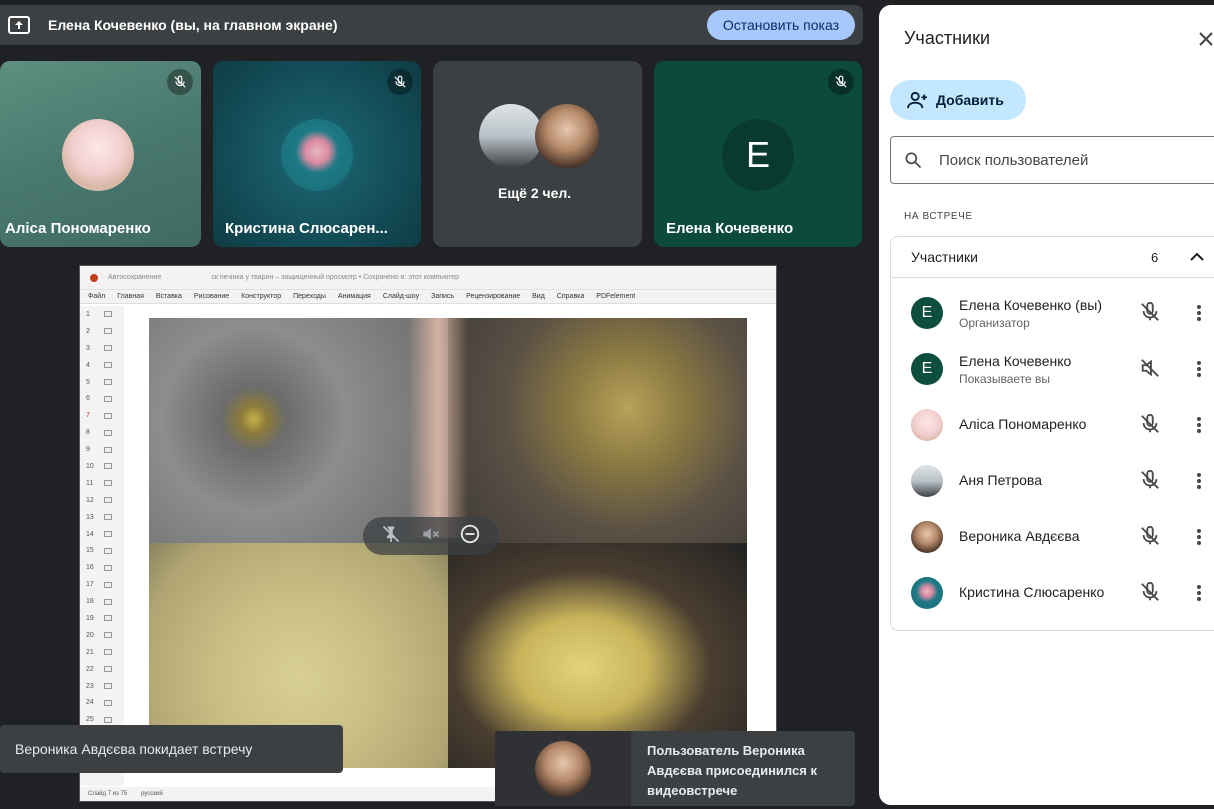 The height and width of the screenshot is (809, 1214). Describe the element at coordinates (102, 348) in the screenshot. I see `slide-thumbnail: 3` at that location.